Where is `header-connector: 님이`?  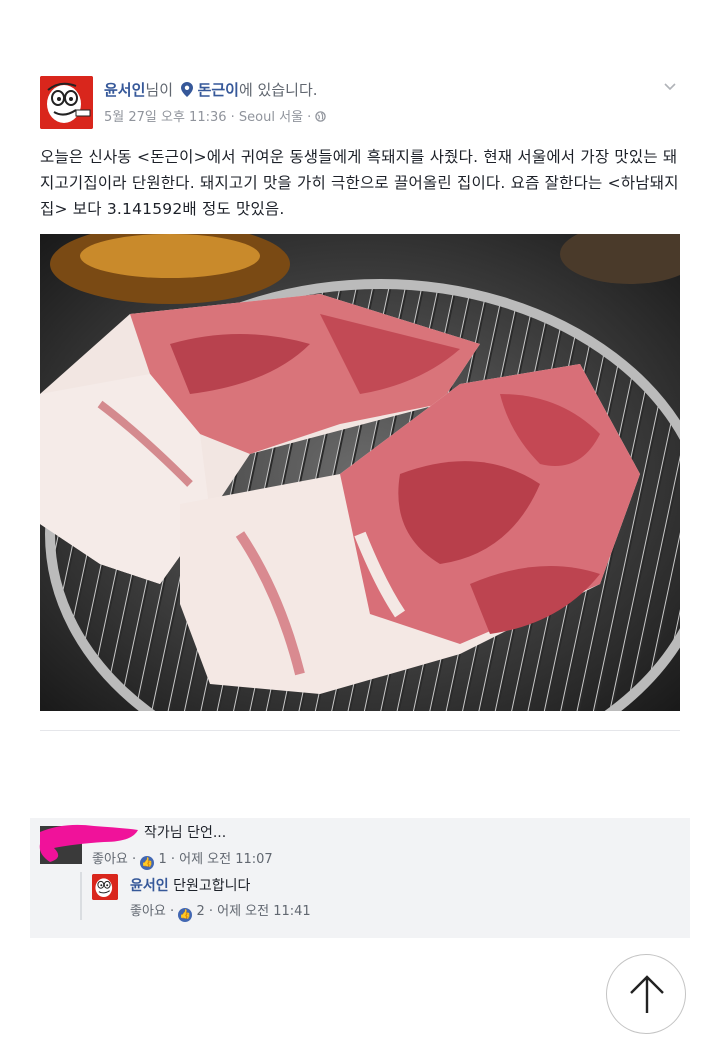
header-connector: 님이 is located at coordinates (159, 90).